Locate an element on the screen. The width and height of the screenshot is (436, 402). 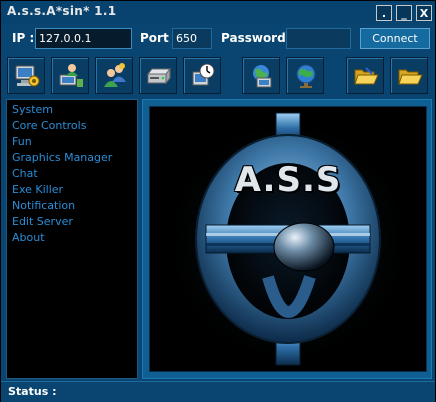
logo-text: A.S.S is located at coordinates (288, 180).